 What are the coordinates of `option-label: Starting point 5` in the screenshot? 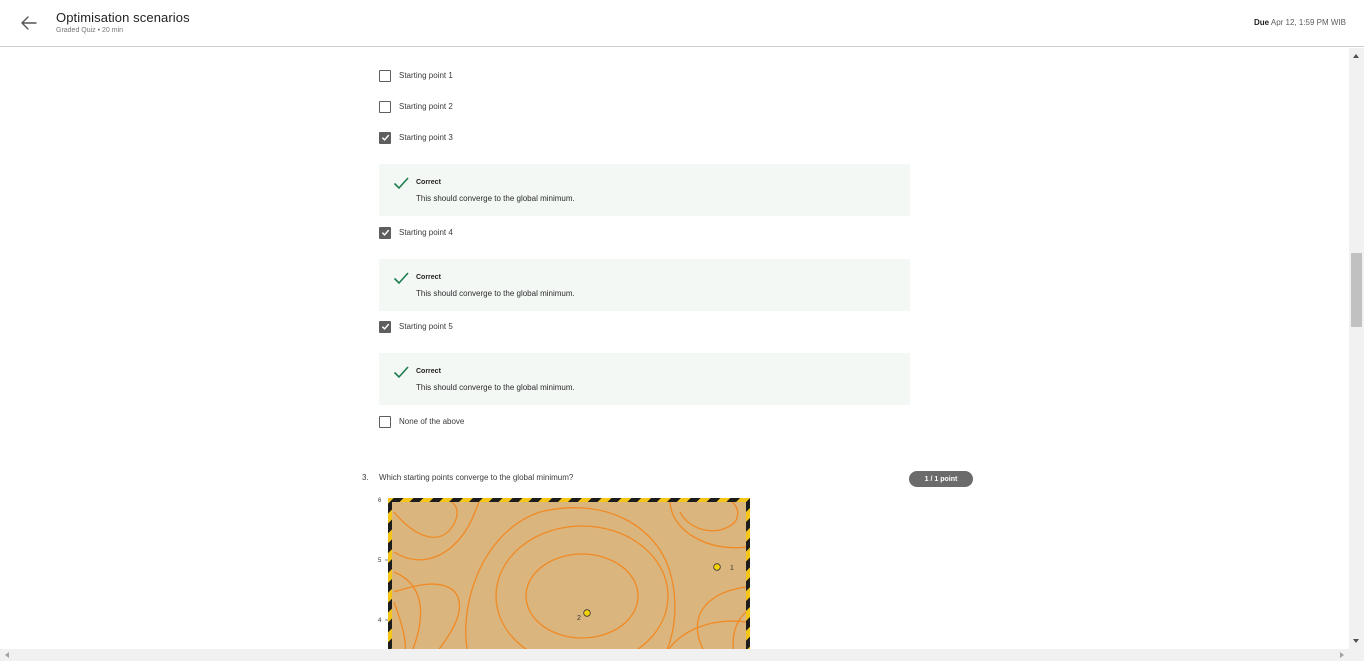 It's located at (426, 326).